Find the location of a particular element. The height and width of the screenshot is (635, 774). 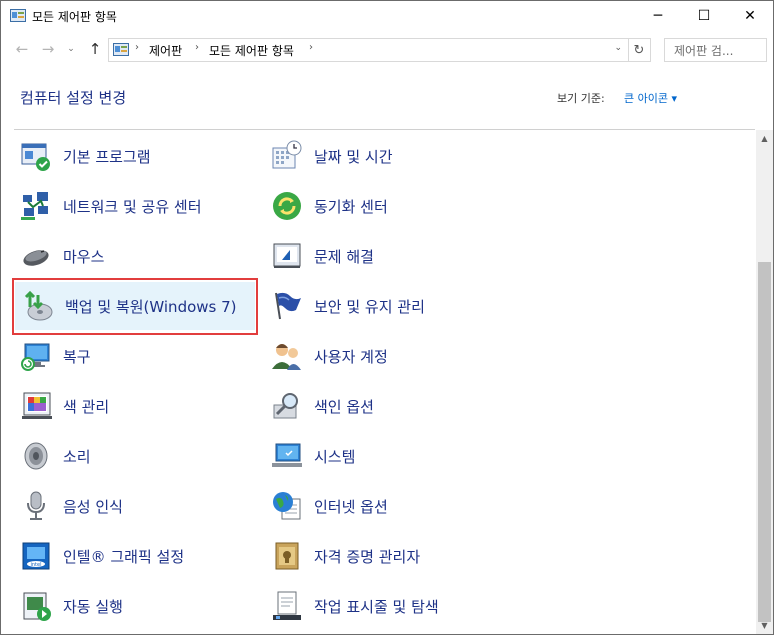

item-system: 시스템 is located at coordinates (310, 456).